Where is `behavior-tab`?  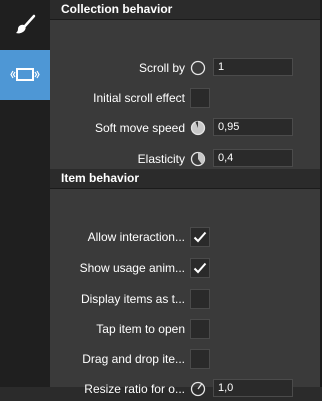
behavior-tab is located at coordinates (25, 75).